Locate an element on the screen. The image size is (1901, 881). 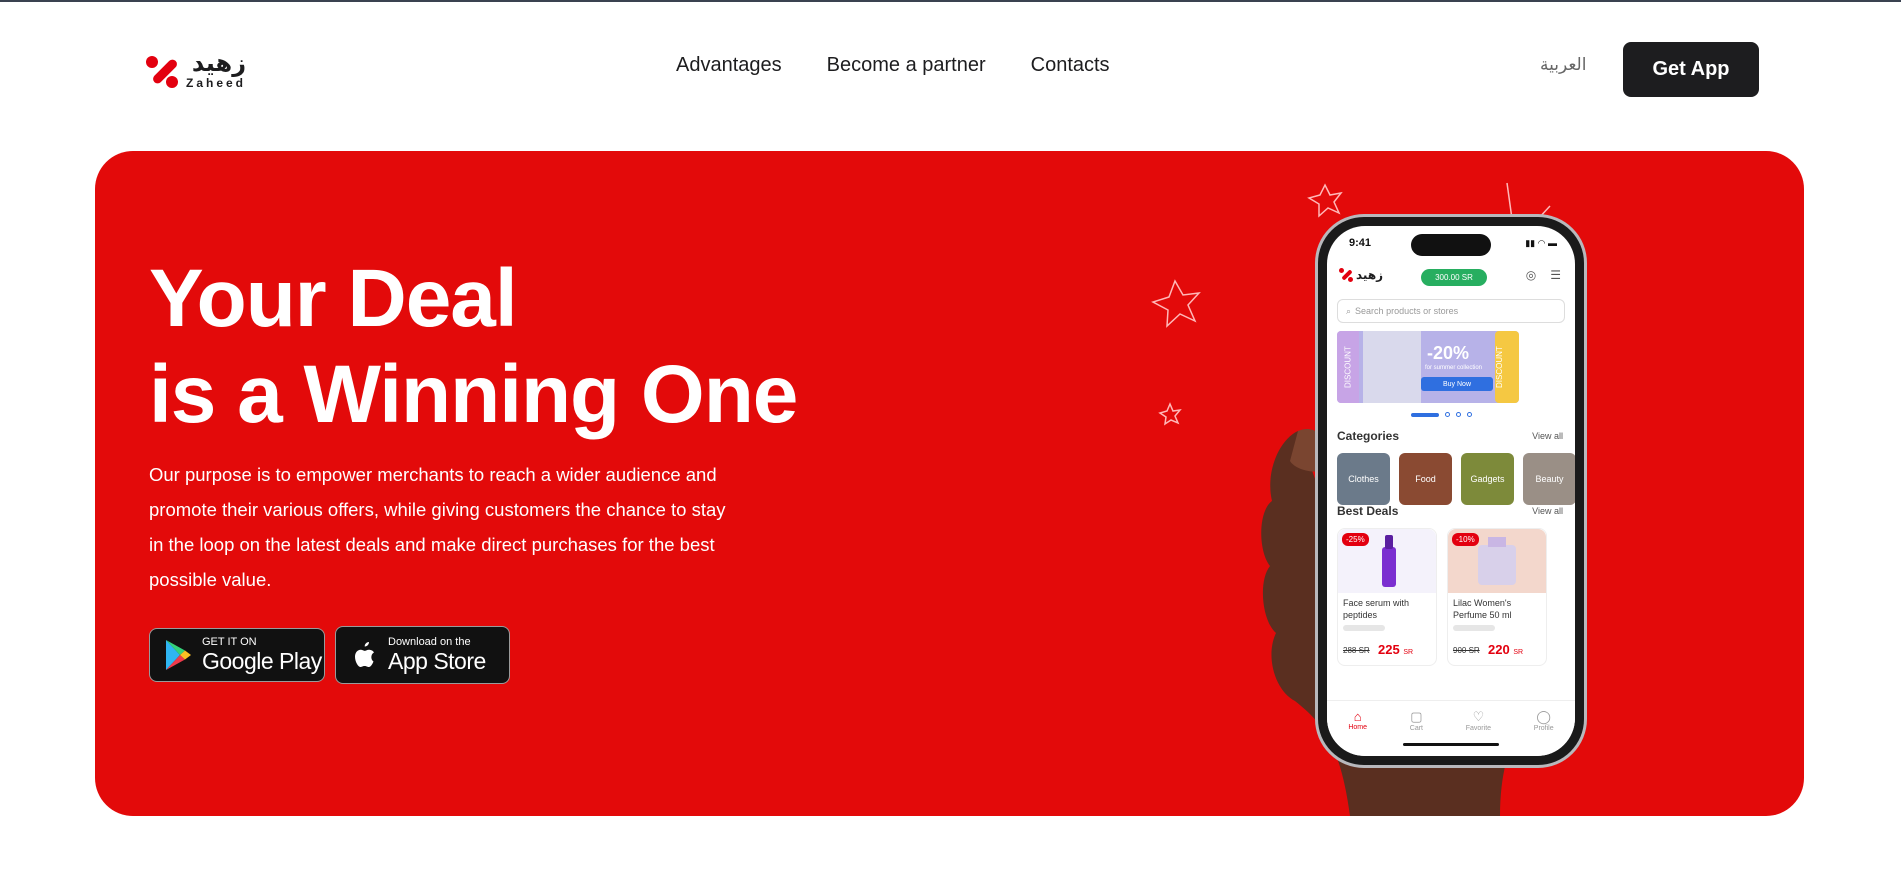
home-icon: ⌂ is located at coordinates (1357, 716).